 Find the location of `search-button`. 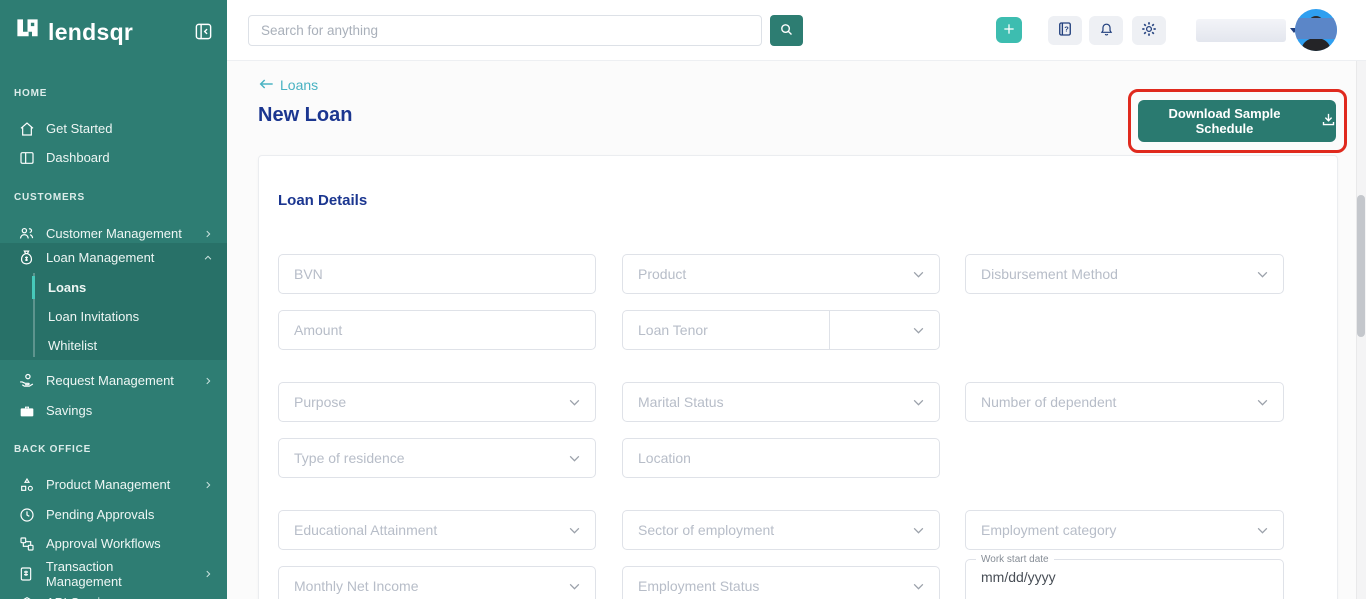

search-button is located at coordinates (786, 30).